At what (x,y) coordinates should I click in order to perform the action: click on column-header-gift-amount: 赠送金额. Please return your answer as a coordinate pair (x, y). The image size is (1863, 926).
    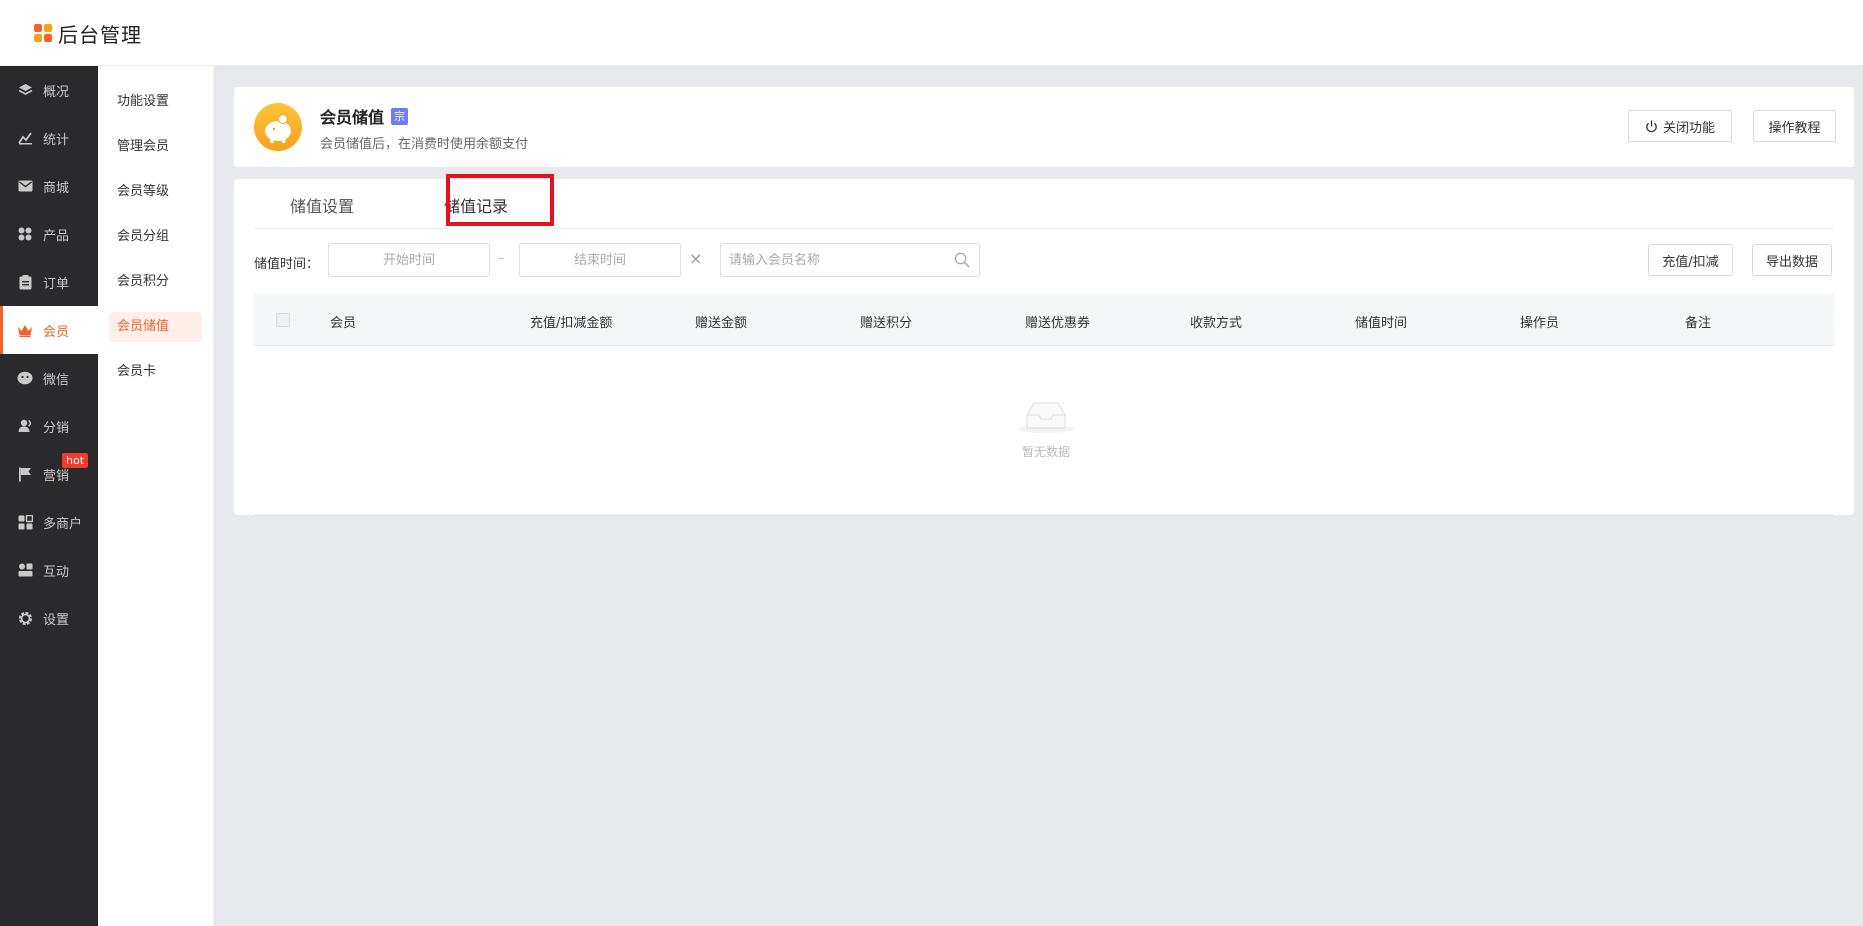
    Looking at the image, I should click on (721, 323).